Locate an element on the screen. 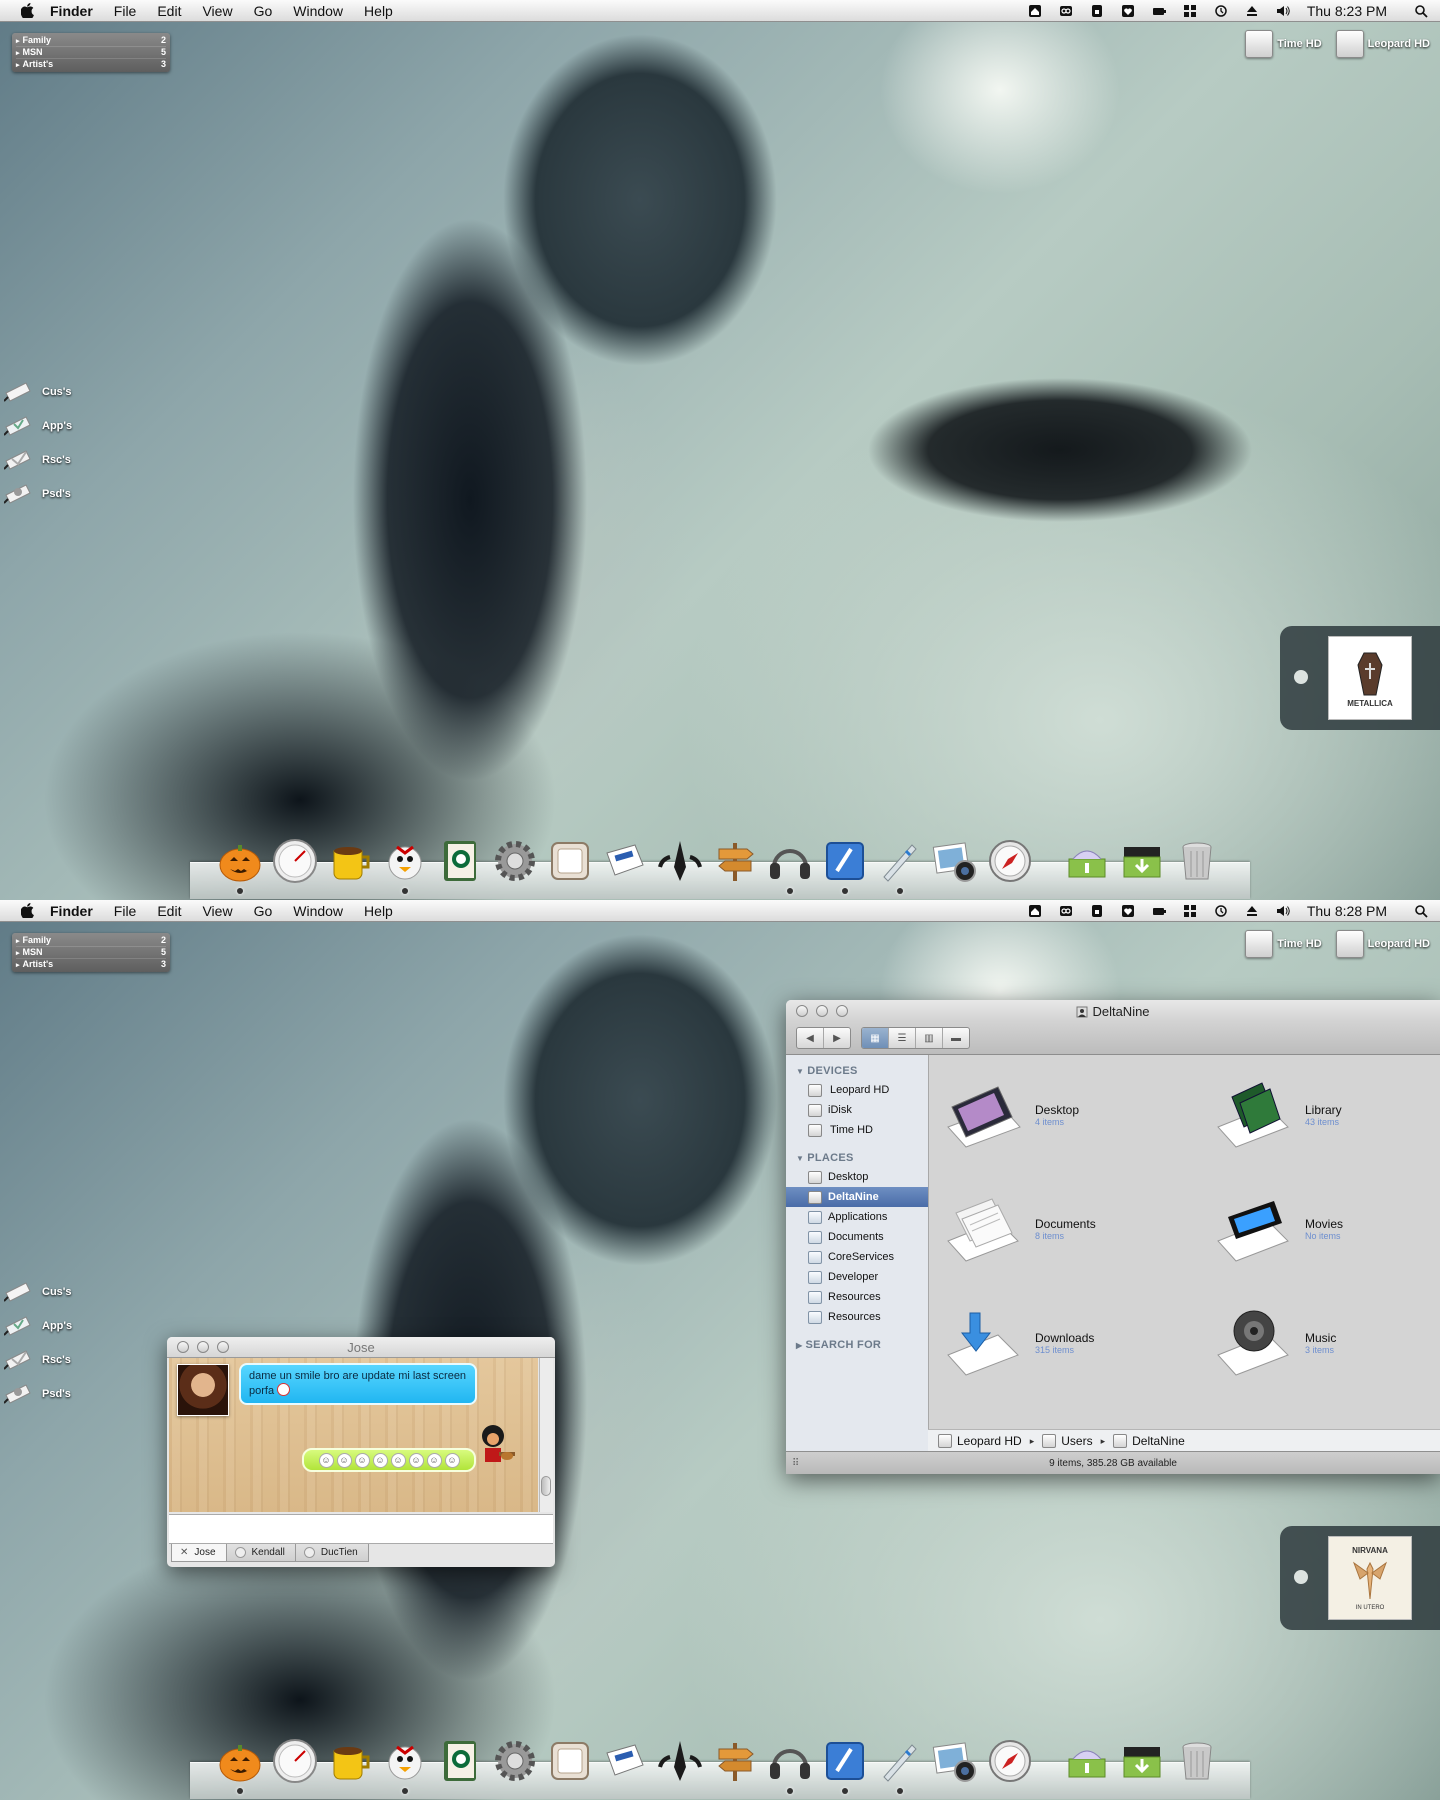 This screenshot has height=1800, width=1440. sidebar-item-documents: Documents is located at coordinates (857, 1237).